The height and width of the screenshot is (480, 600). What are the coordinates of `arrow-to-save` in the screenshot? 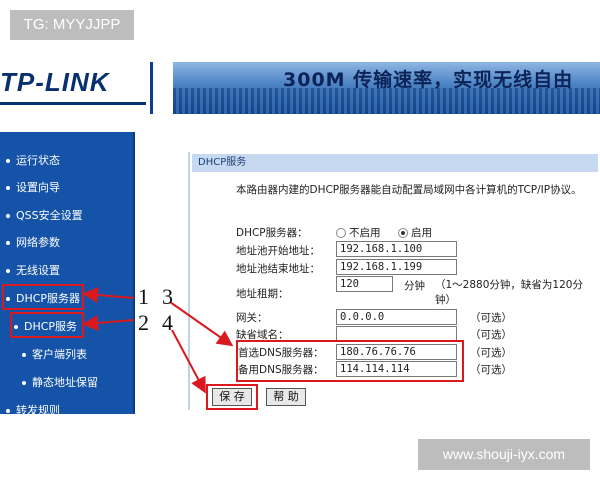 It's located at (188, 361).